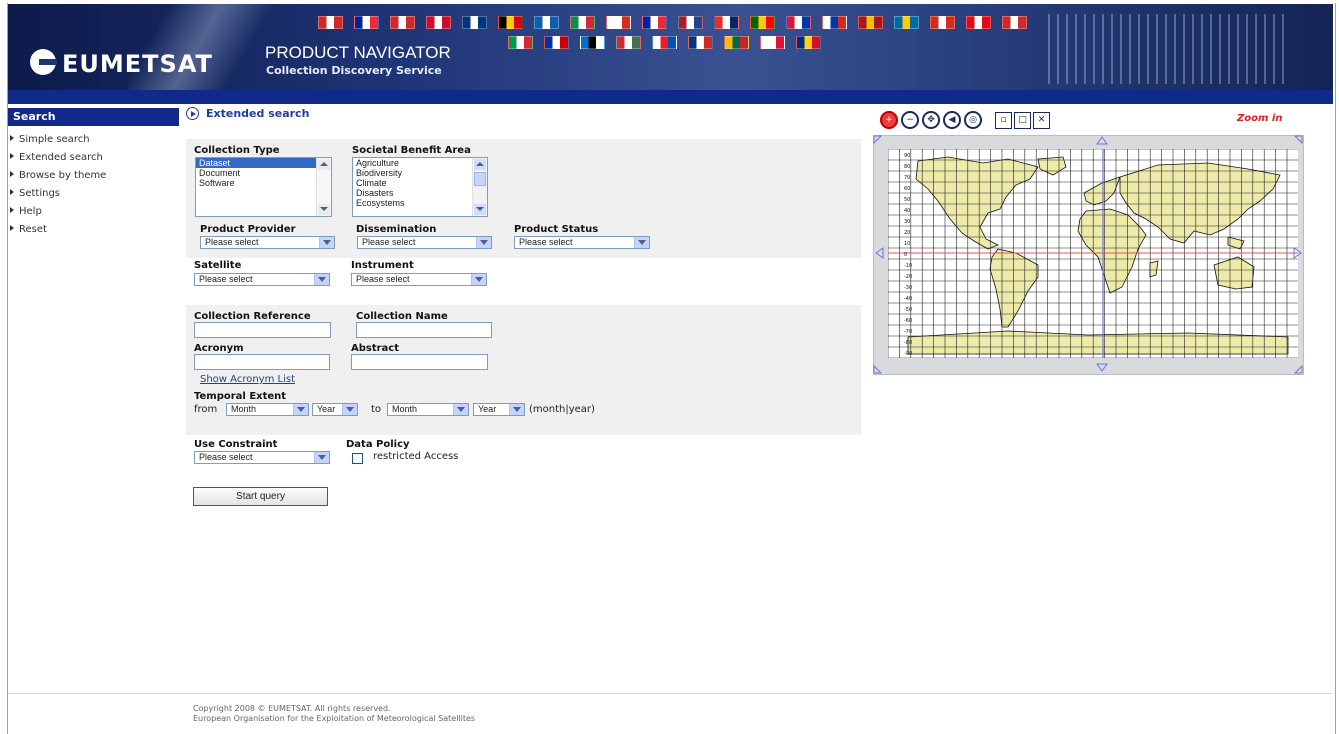 The width and height of the screenshot is (1339, 734). Describe the element at coordinates (206, 409) in the screenshot. I see `from-label: from` at that location.